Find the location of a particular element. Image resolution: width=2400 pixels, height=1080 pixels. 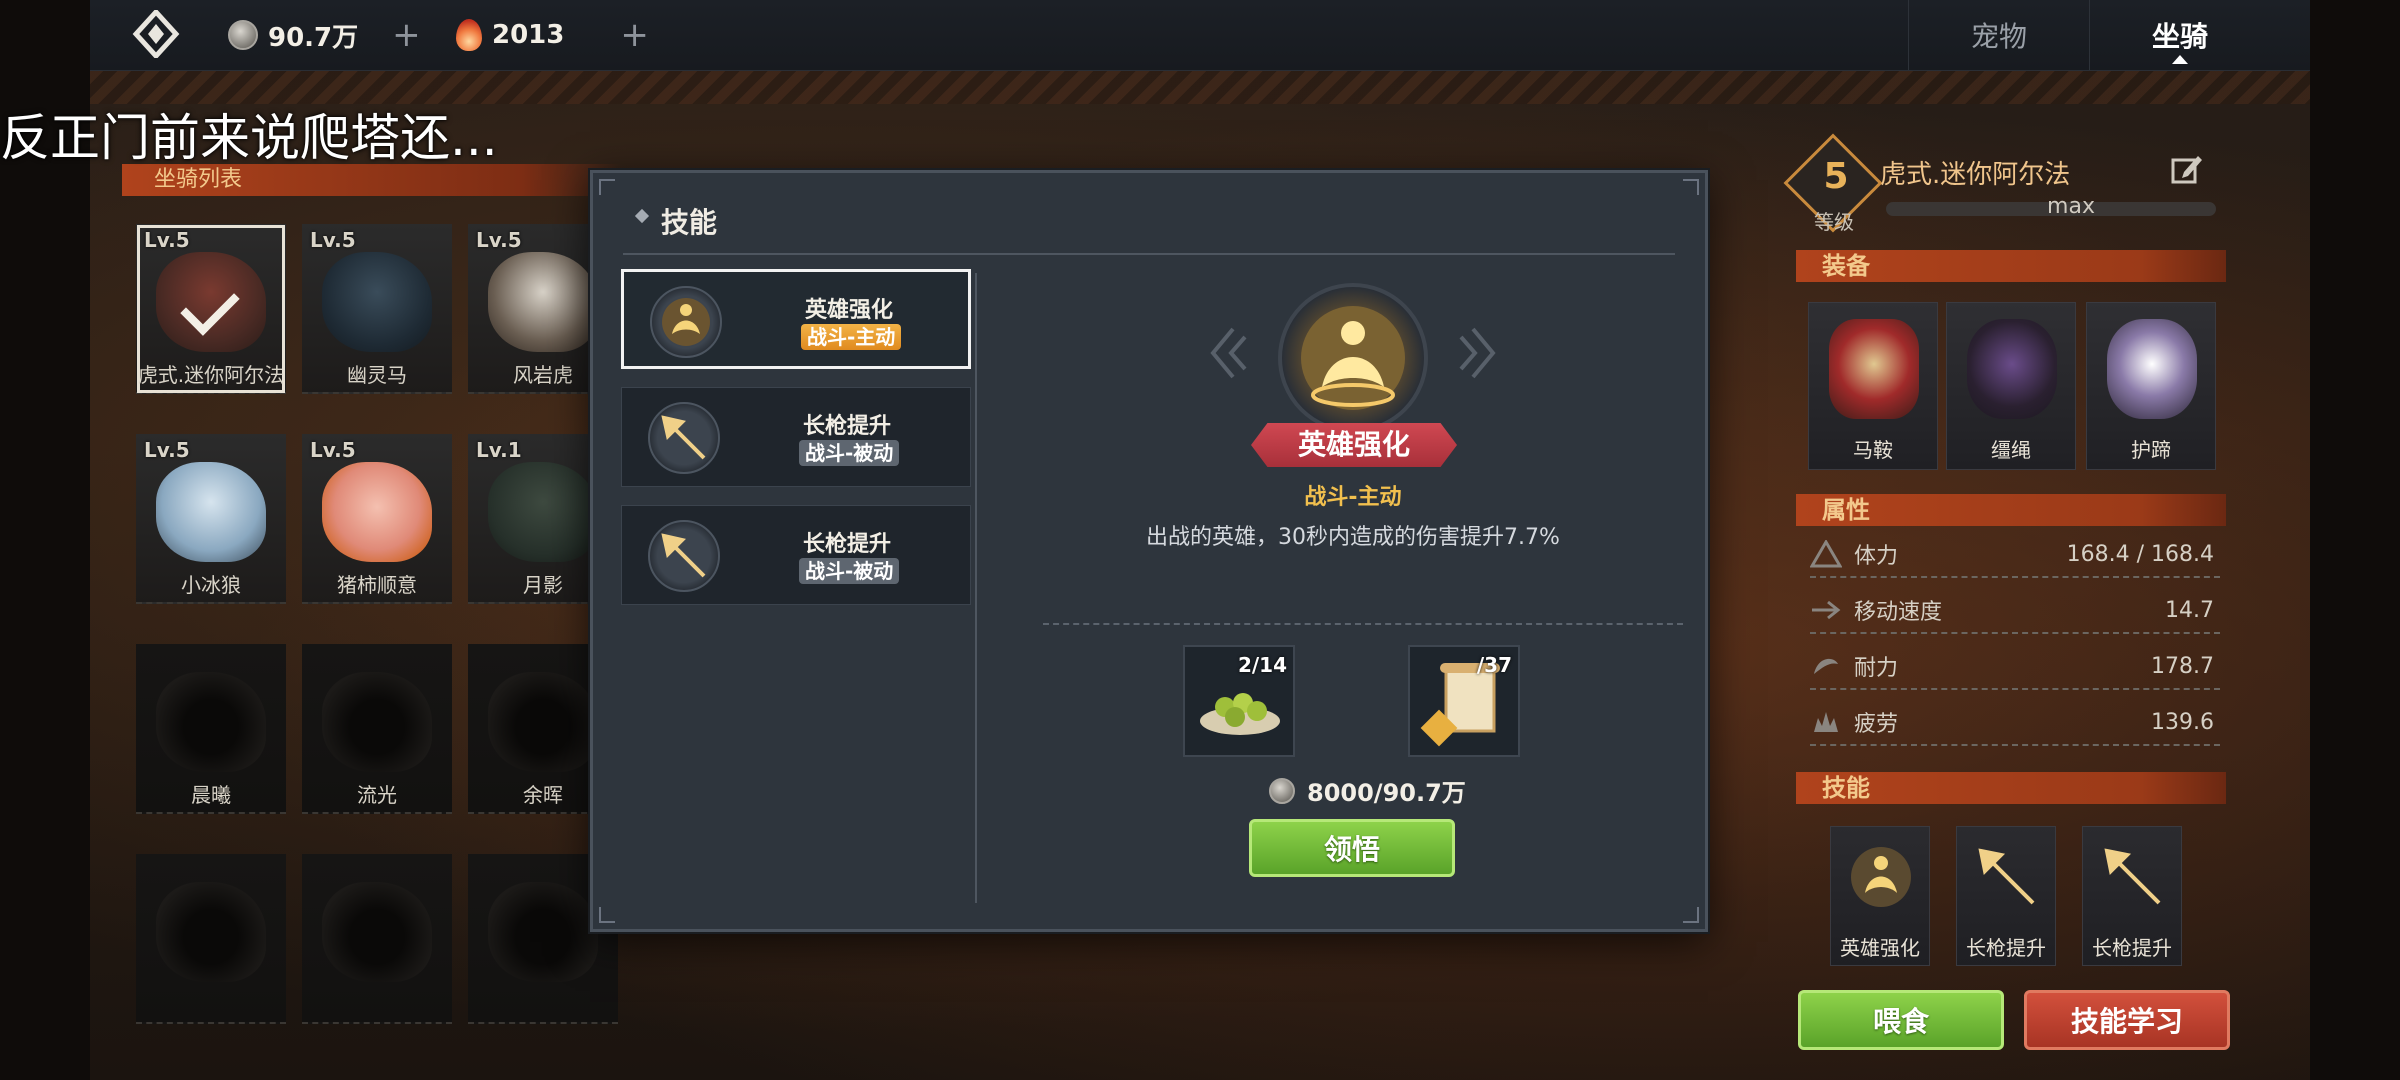

attribute-row: 耐力 178.7 is located at coordinates (2015, 667).